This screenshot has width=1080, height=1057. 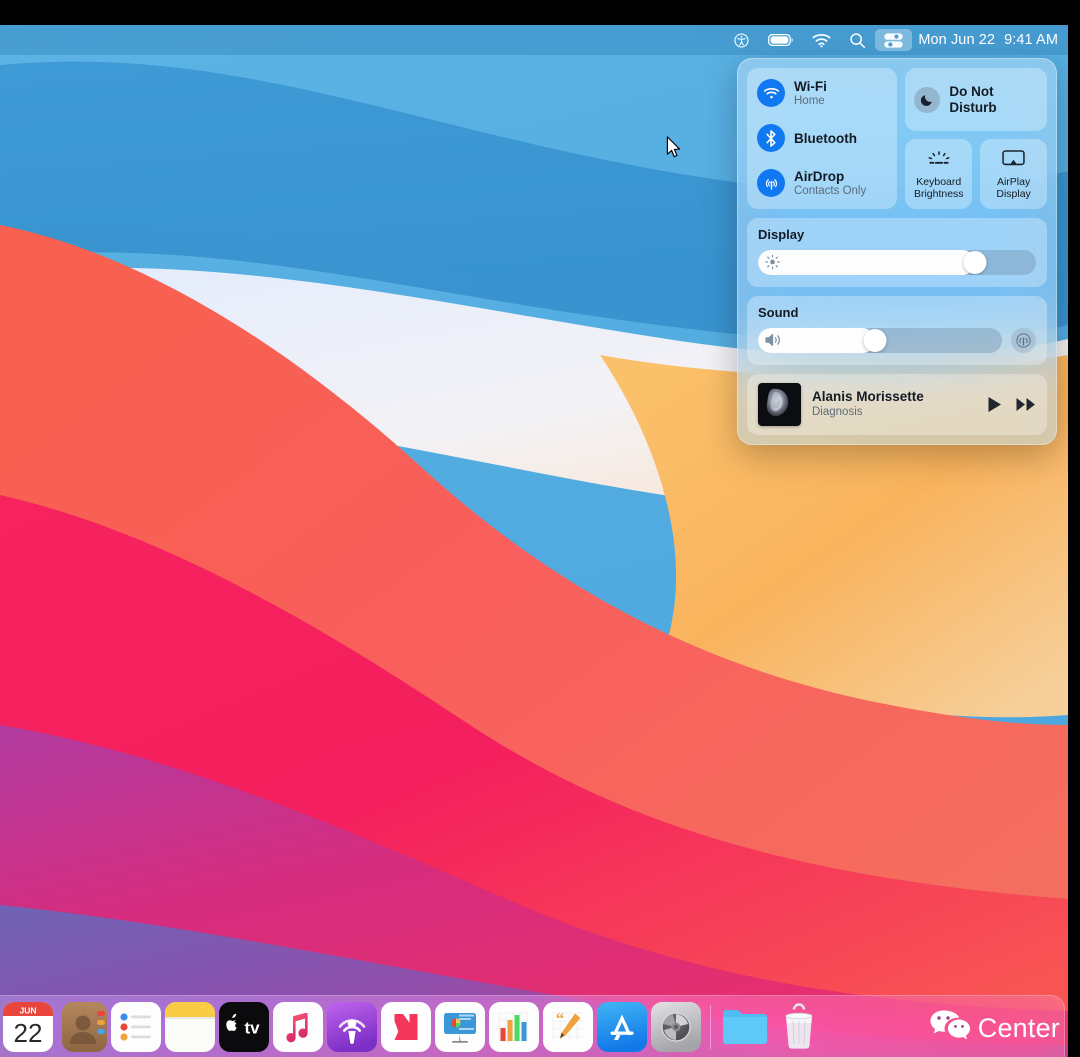 I want to click on brightness-icon, so click(x=772, y=262).